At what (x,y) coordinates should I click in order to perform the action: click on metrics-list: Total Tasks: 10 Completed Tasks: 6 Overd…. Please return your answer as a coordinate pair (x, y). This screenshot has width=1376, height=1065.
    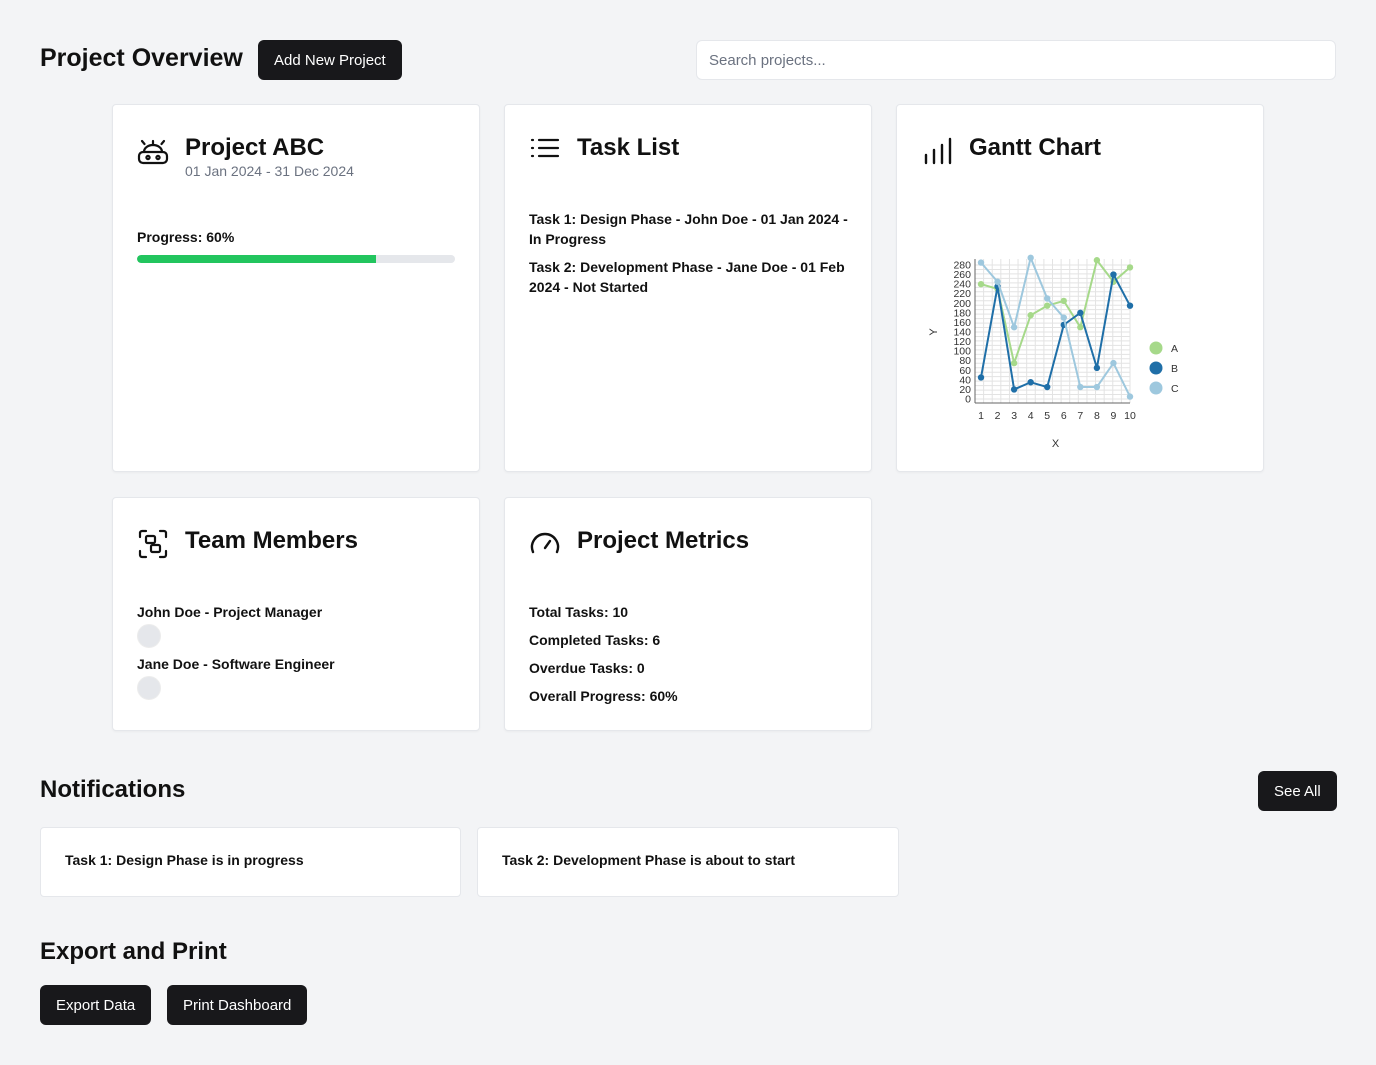
    Looking at the image, I should click on (603, 658).